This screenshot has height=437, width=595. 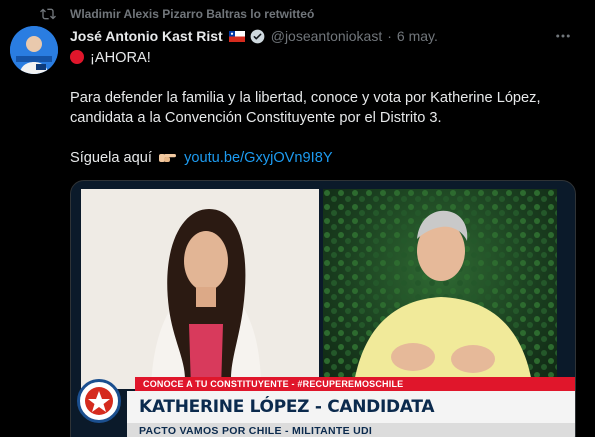 What do you see at coordinates (236, 36) in the screenshot?
I see `chile-flag-icon` at bounding box center [236, 36].